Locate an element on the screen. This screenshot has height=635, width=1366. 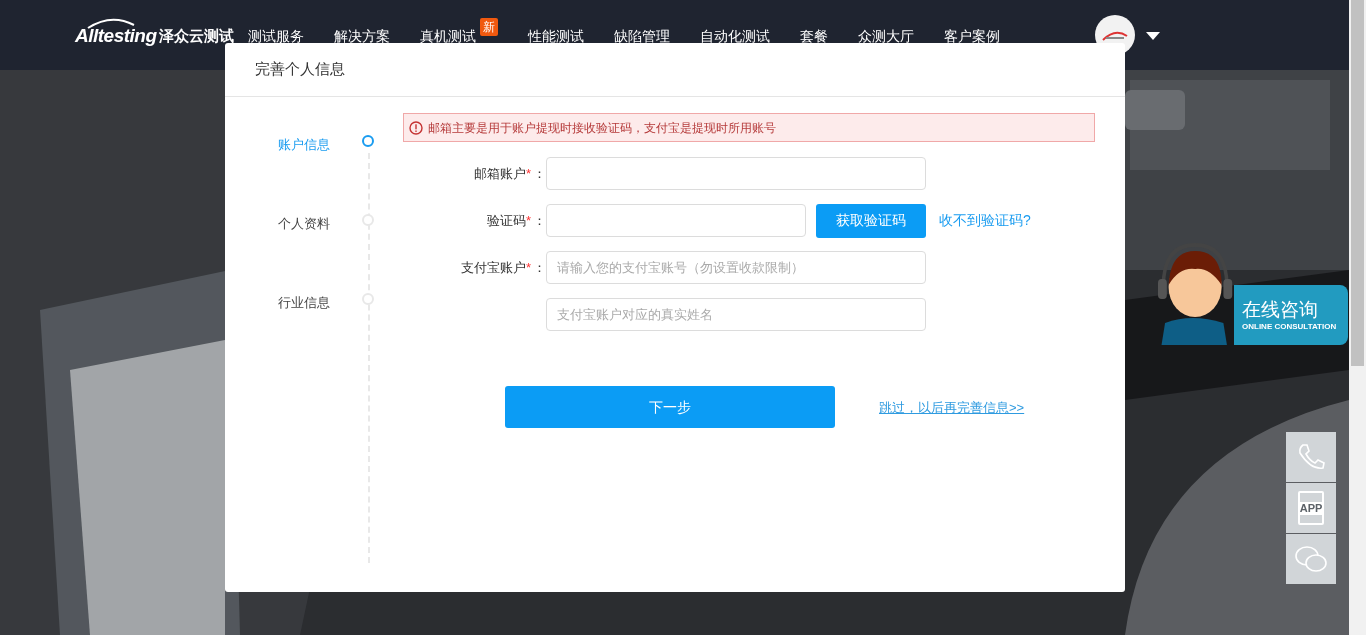
new-badge: 新 is located at coordinates (488, 27).